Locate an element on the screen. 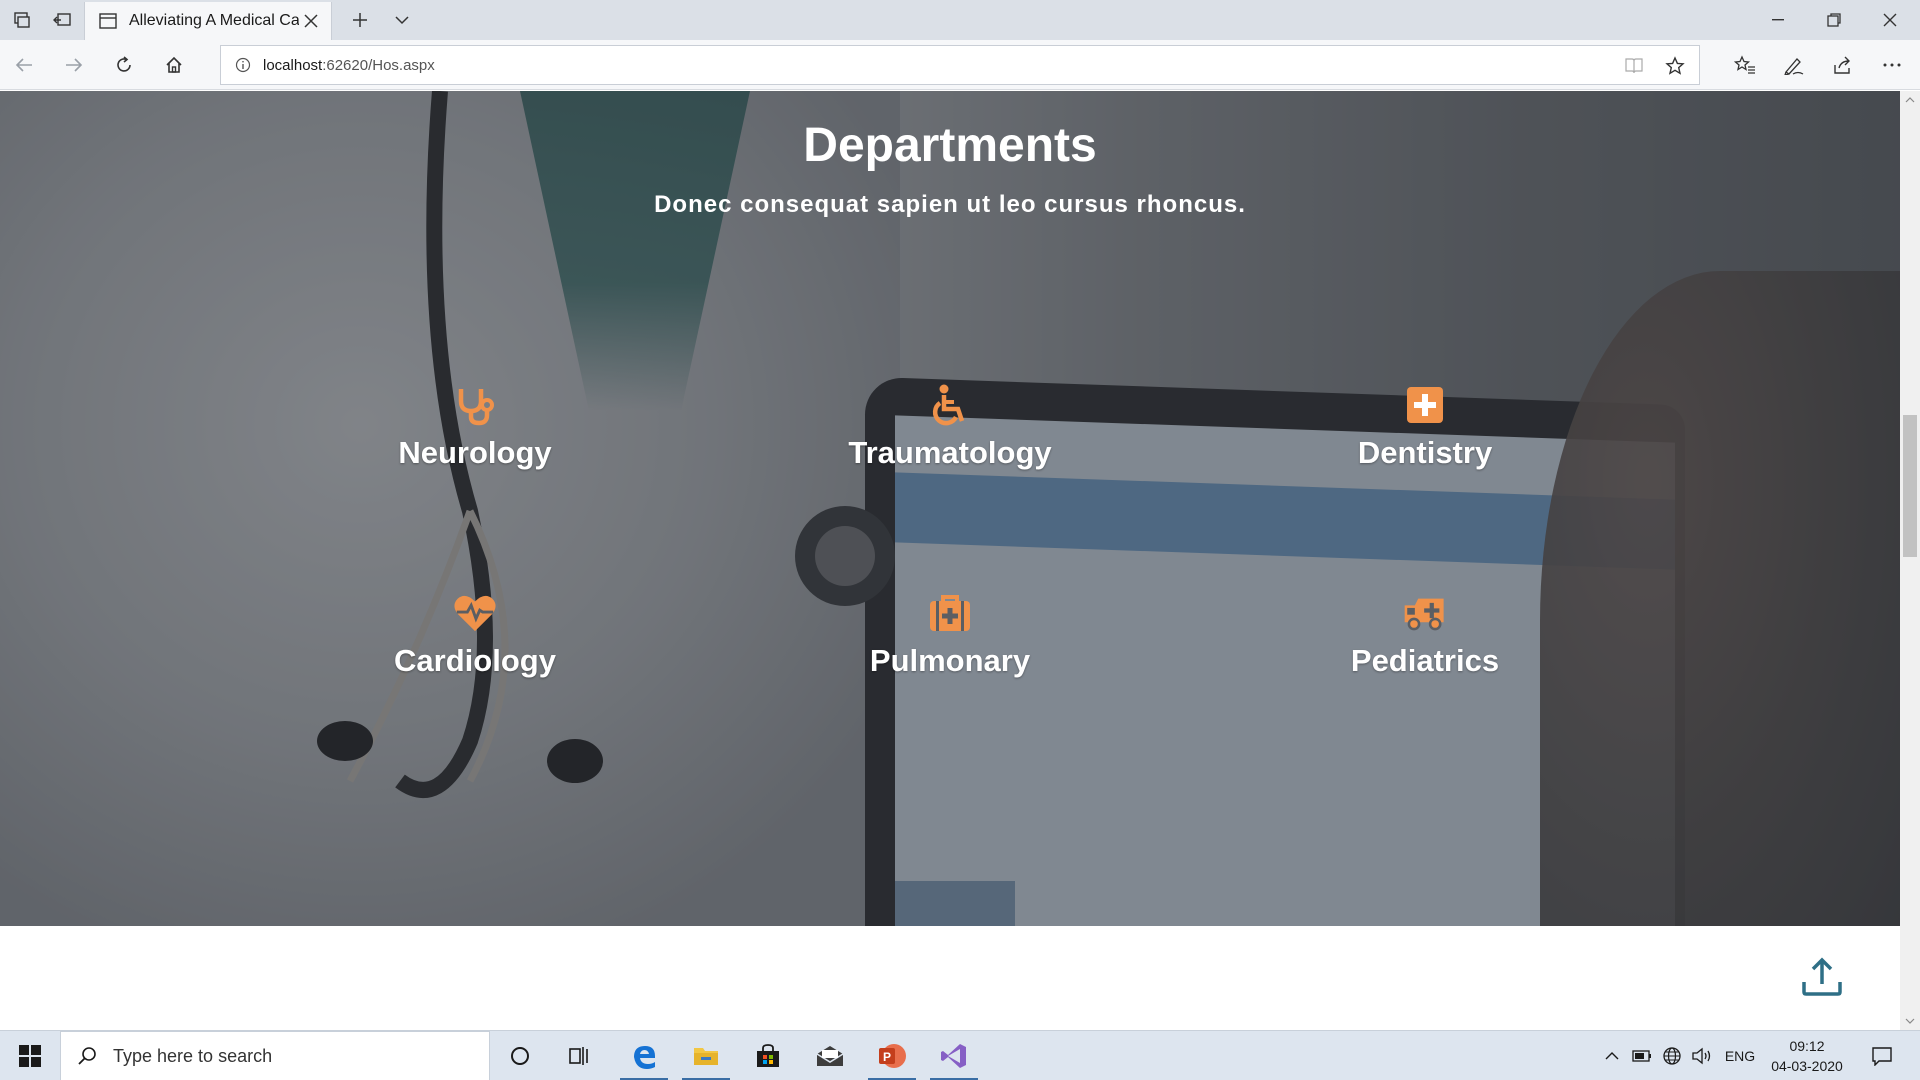 This screenshot has height=1080, width=1920. store-app is located at coordinates (768, 1055).